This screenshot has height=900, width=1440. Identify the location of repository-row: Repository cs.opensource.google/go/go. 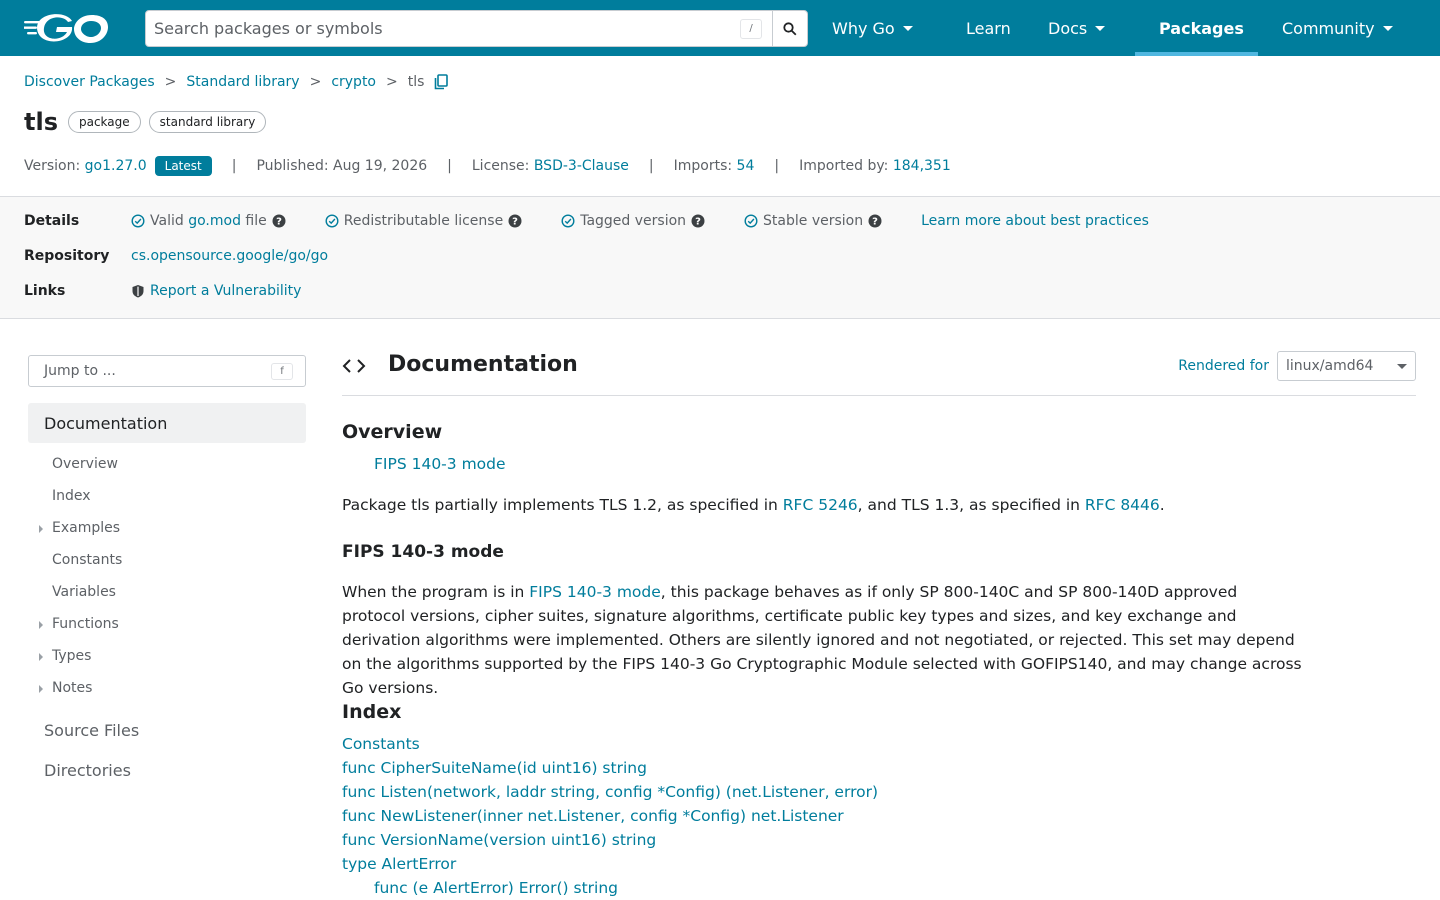
(176, 256).